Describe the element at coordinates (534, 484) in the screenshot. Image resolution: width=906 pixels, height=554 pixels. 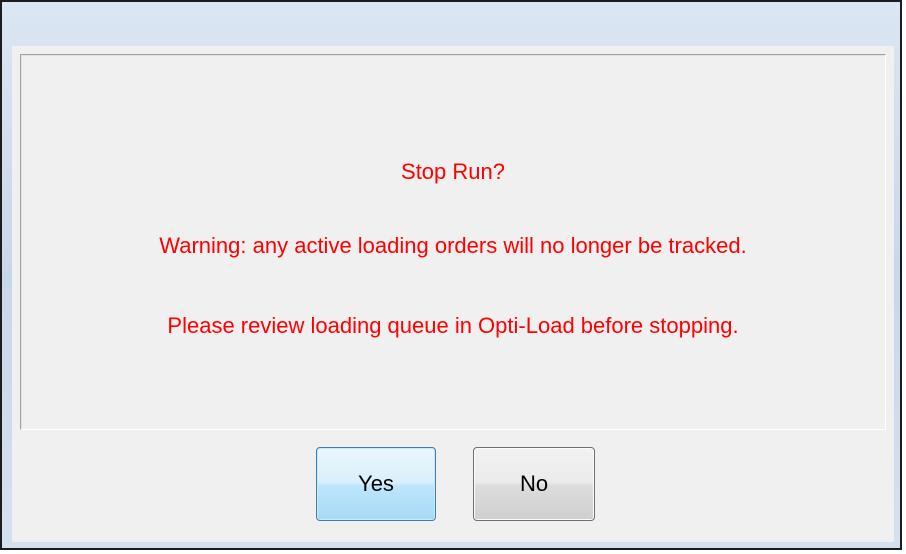
I see `no-button: No` at that location.